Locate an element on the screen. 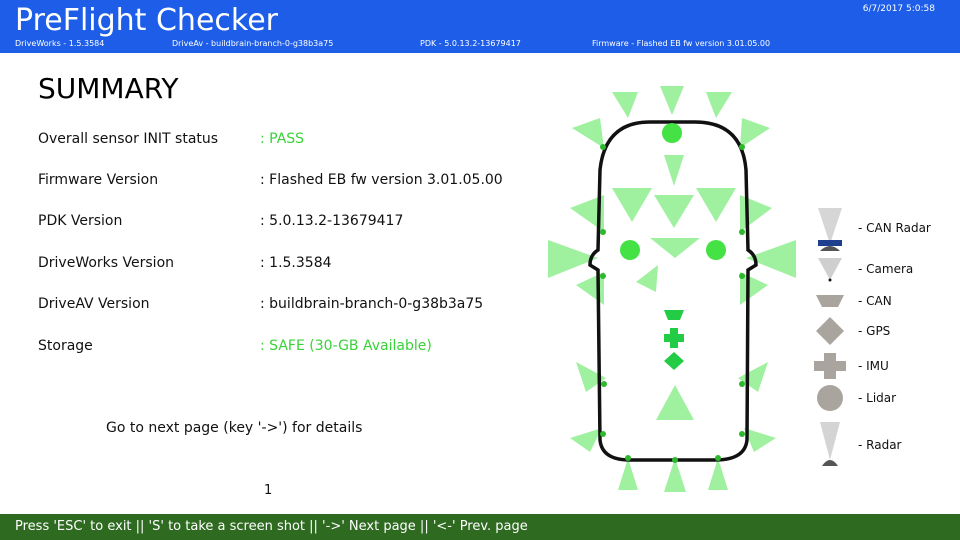 Image resolution: width=960 pixels, height=540 pixels. gps-icon is located at coordinates (830, 331).